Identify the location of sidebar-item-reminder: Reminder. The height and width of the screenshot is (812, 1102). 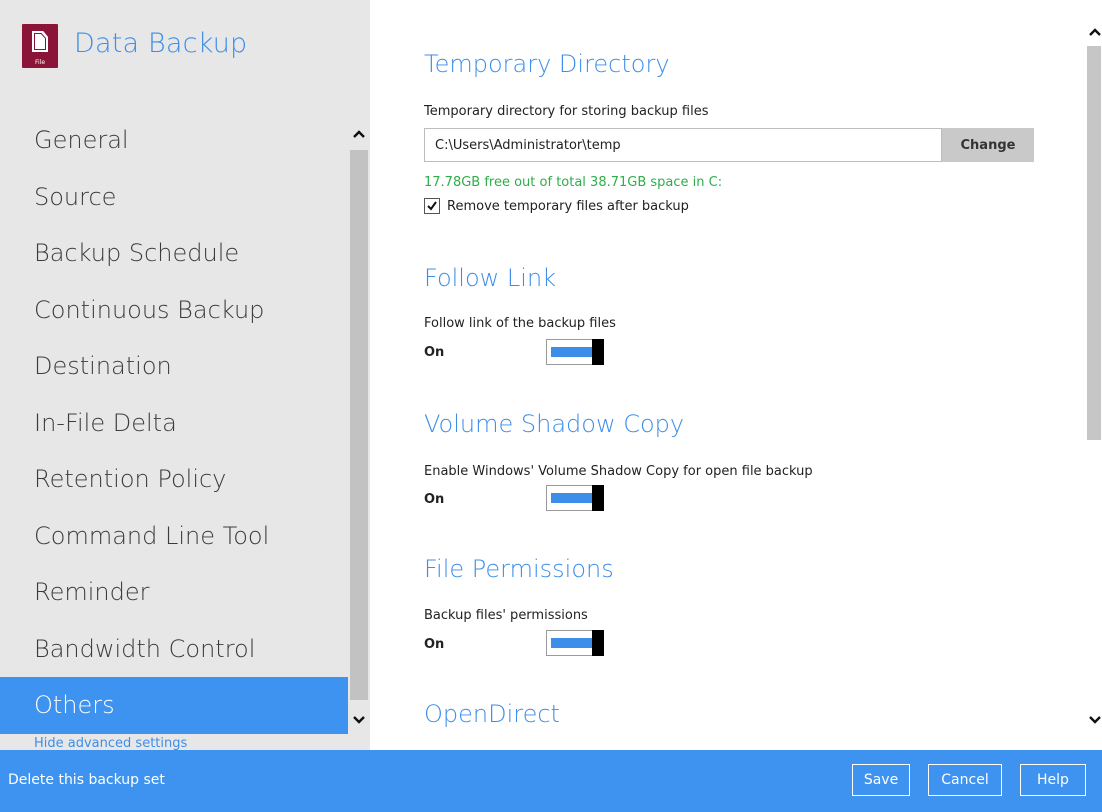
(174, 592).